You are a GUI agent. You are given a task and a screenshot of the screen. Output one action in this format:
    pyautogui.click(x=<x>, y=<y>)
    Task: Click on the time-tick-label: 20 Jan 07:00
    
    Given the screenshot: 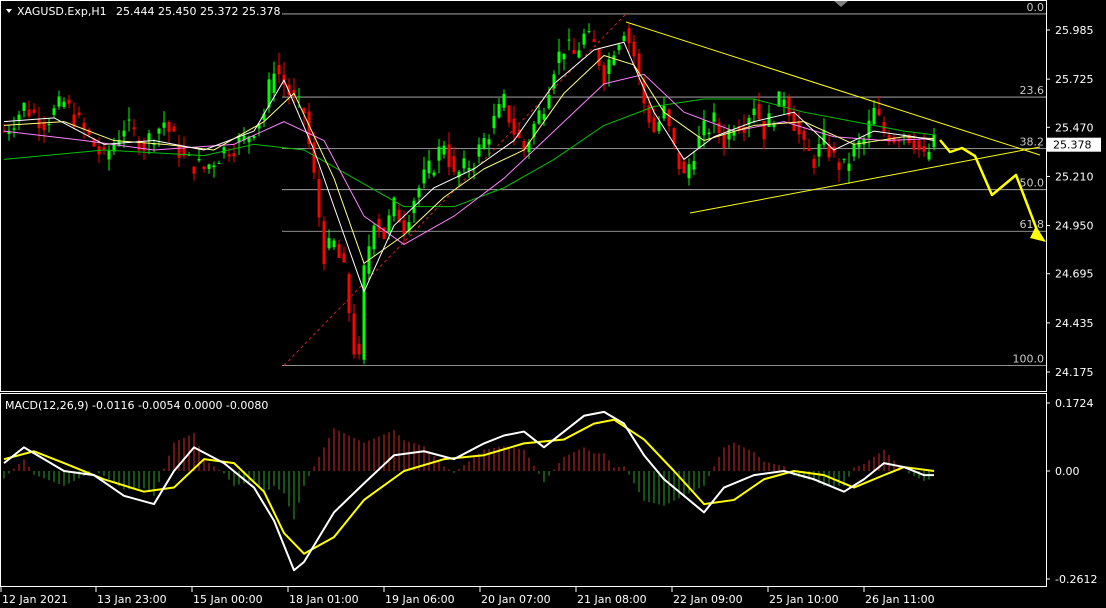 What is the action you would take?
    pyautogui.click(x=516, y=599)
    